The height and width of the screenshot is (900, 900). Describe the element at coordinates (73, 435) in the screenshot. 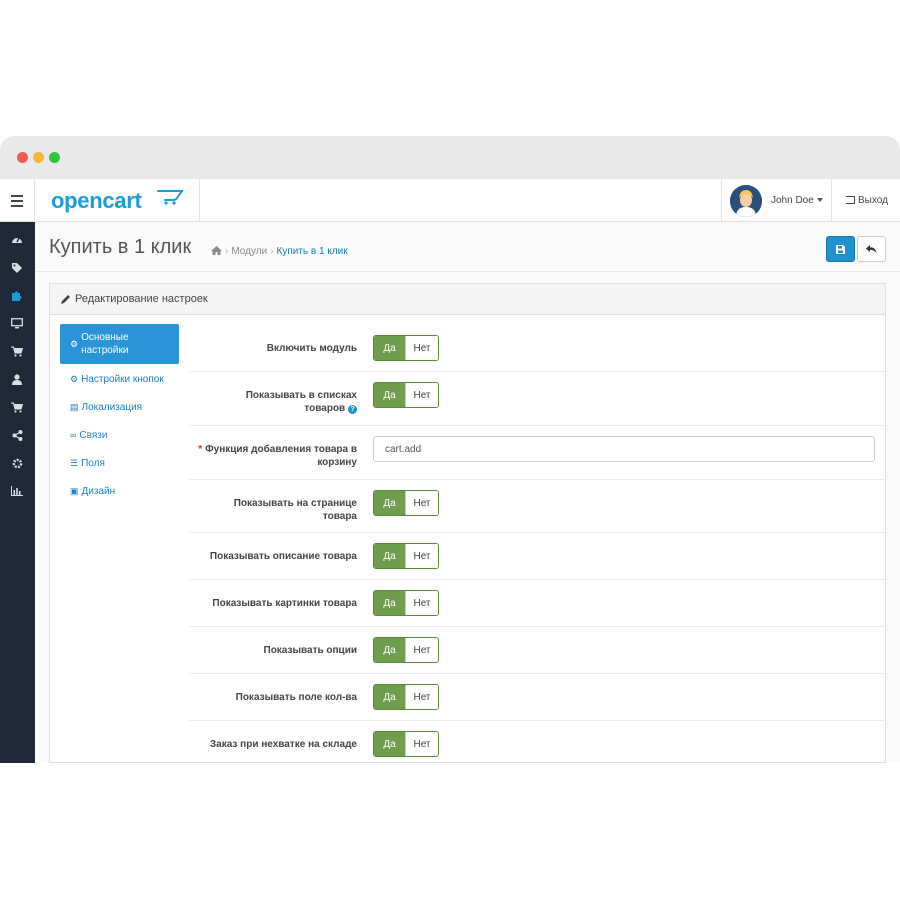

I see `link-icon: ∞` at that location.